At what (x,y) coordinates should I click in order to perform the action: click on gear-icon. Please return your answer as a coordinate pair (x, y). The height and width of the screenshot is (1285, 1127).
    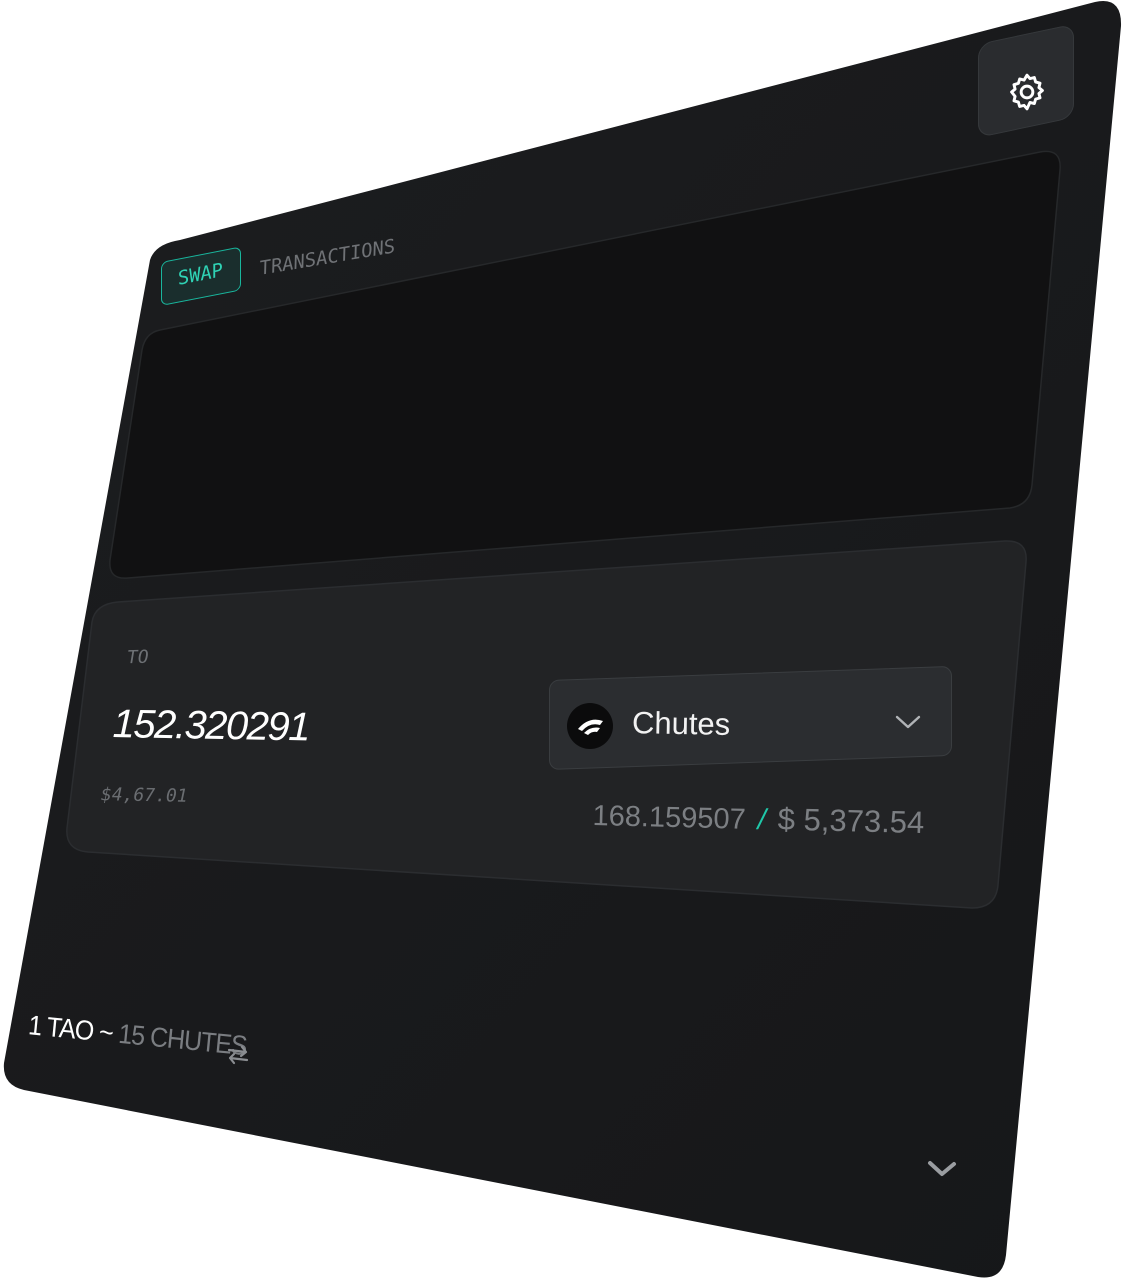
    Looking at the image, I should click on (1027, 92).